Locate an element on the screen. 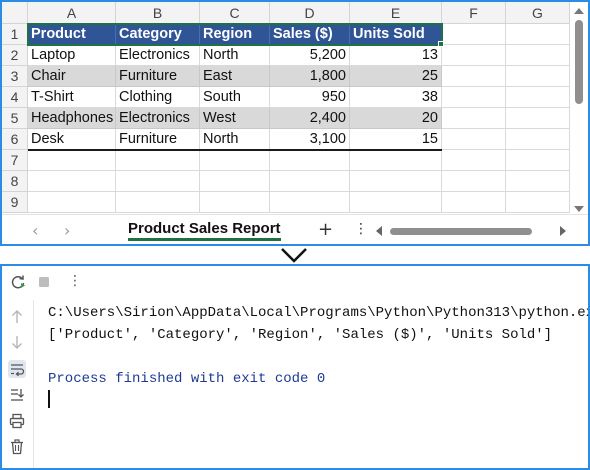  cell-g6 is located at coordinates (538, 139).